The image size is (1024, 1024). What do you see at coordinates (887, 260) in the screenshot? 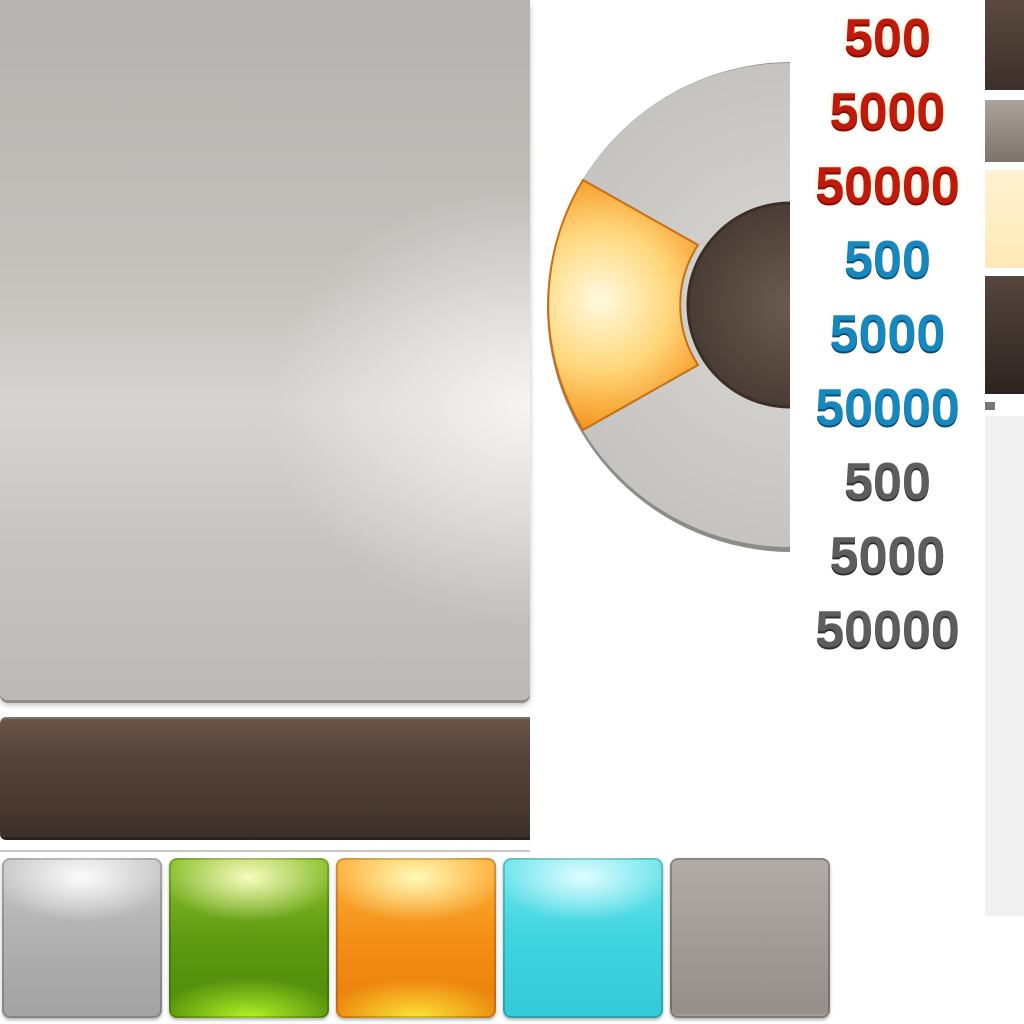
I see `prize-label-blue: 500` at bounding box center [887, 260].